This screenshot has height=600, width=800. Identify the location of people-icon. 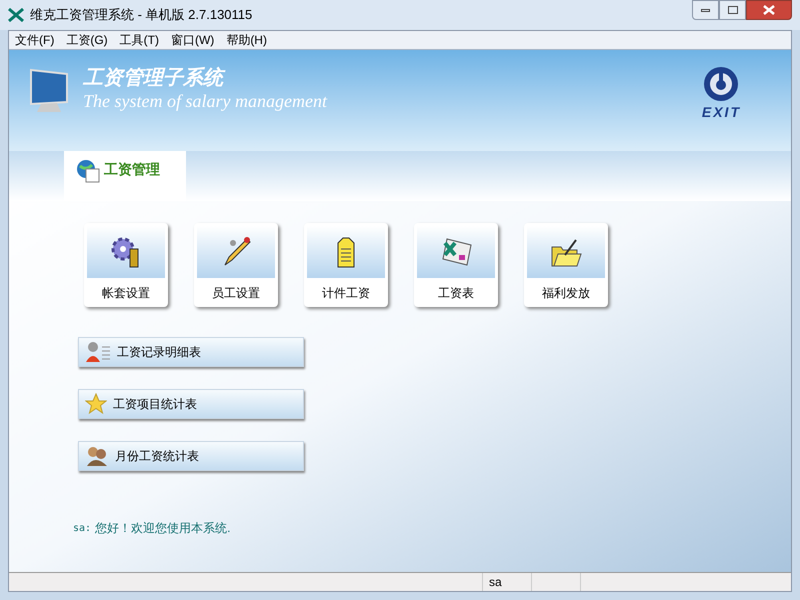
(97, 456).